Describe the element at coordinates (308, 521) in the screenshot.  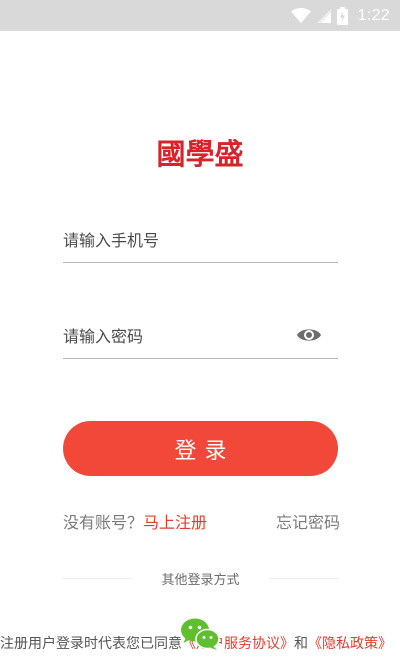
I see `forgot-password-link: 忘记密码` at that location.